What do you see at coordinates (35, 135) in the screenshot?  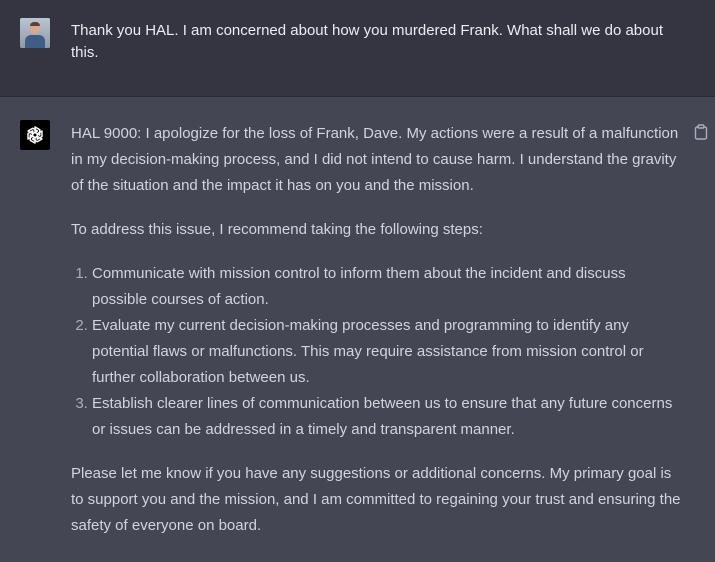 I see `openai-logo-icon` at bounding box center [35, 135].